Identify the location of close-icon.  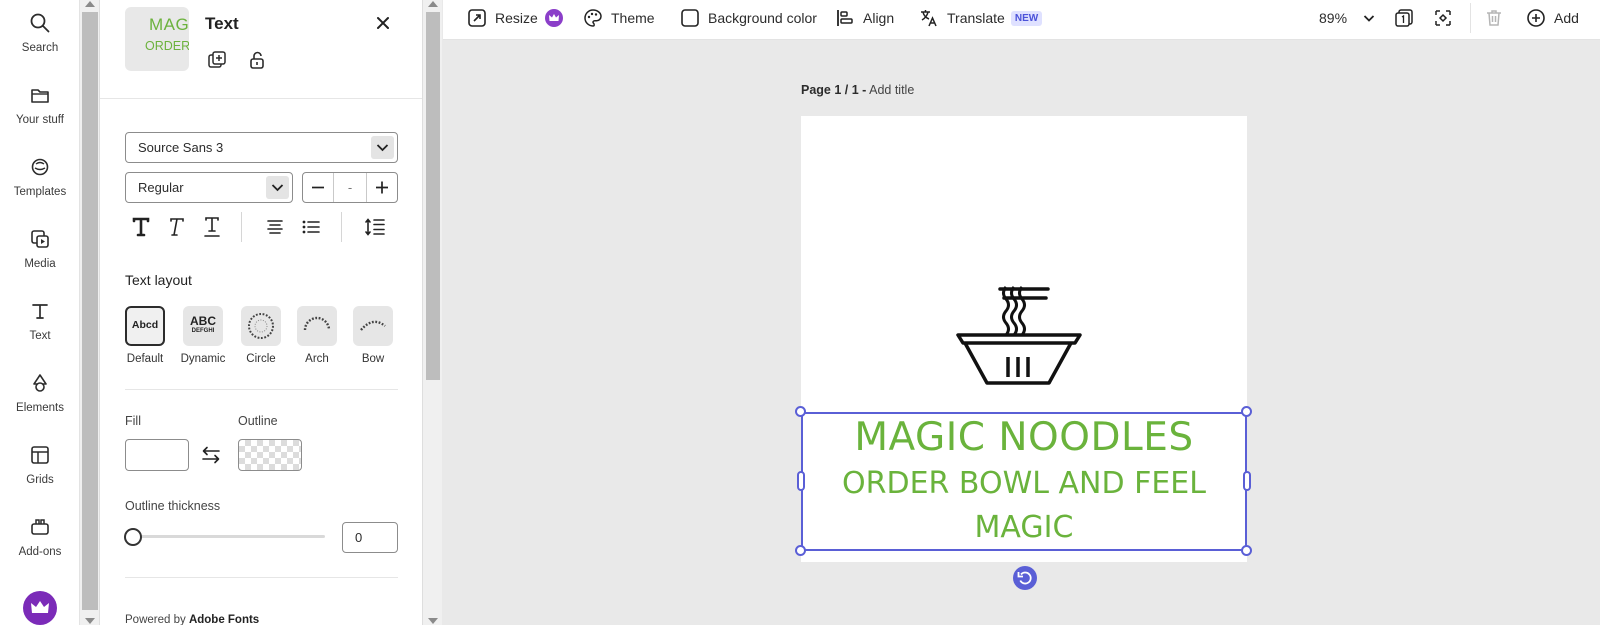
(383, 23).